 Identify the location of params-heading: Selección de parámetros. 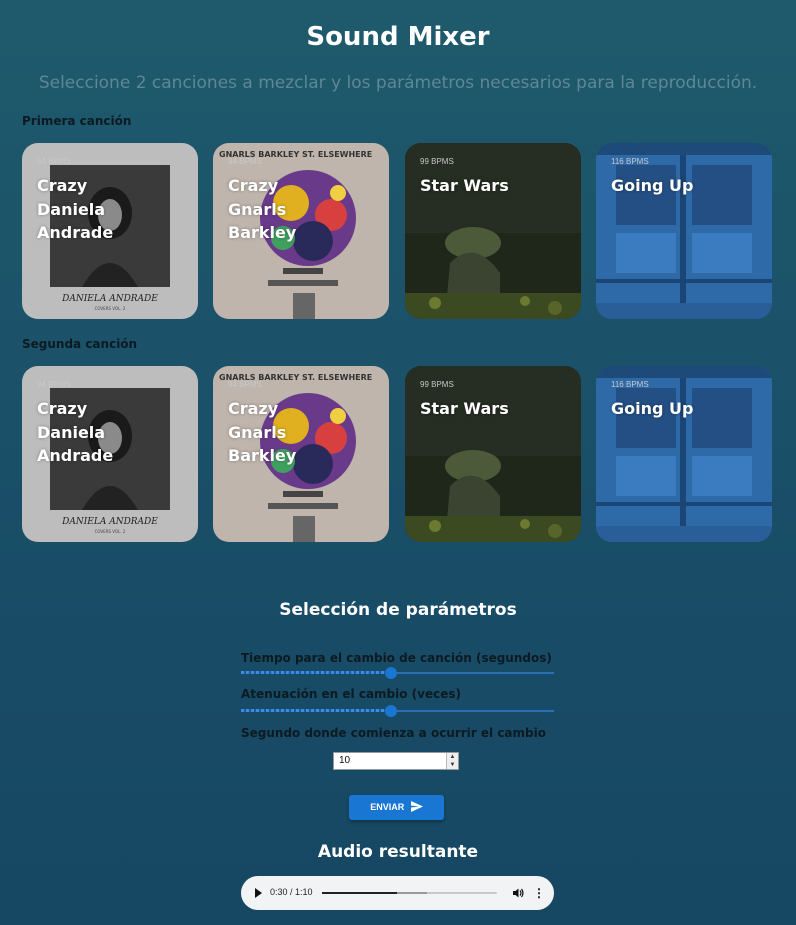
(398, 610).